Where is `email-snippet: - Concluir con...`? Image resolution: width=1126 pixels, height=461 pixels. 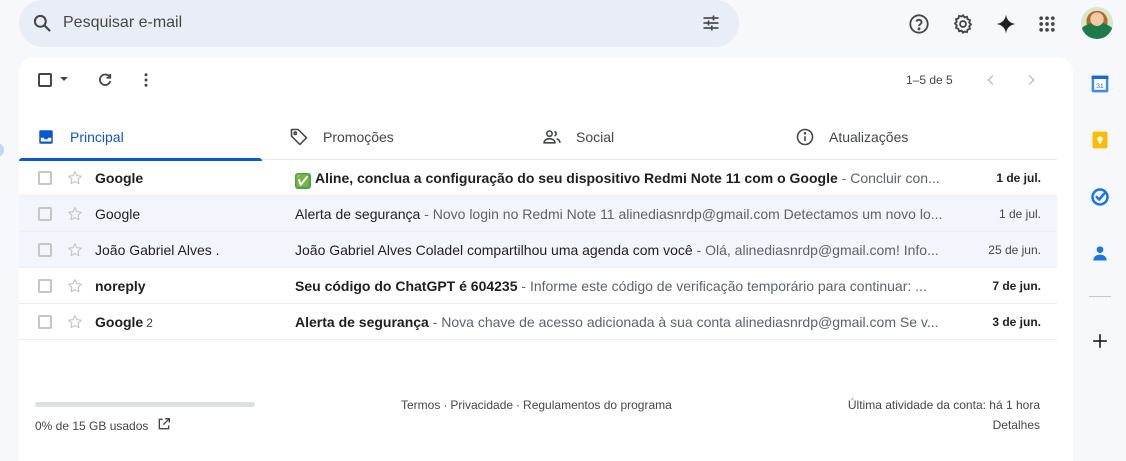
email-snippet: - Concluir con... is located at coordinates (888, 178).